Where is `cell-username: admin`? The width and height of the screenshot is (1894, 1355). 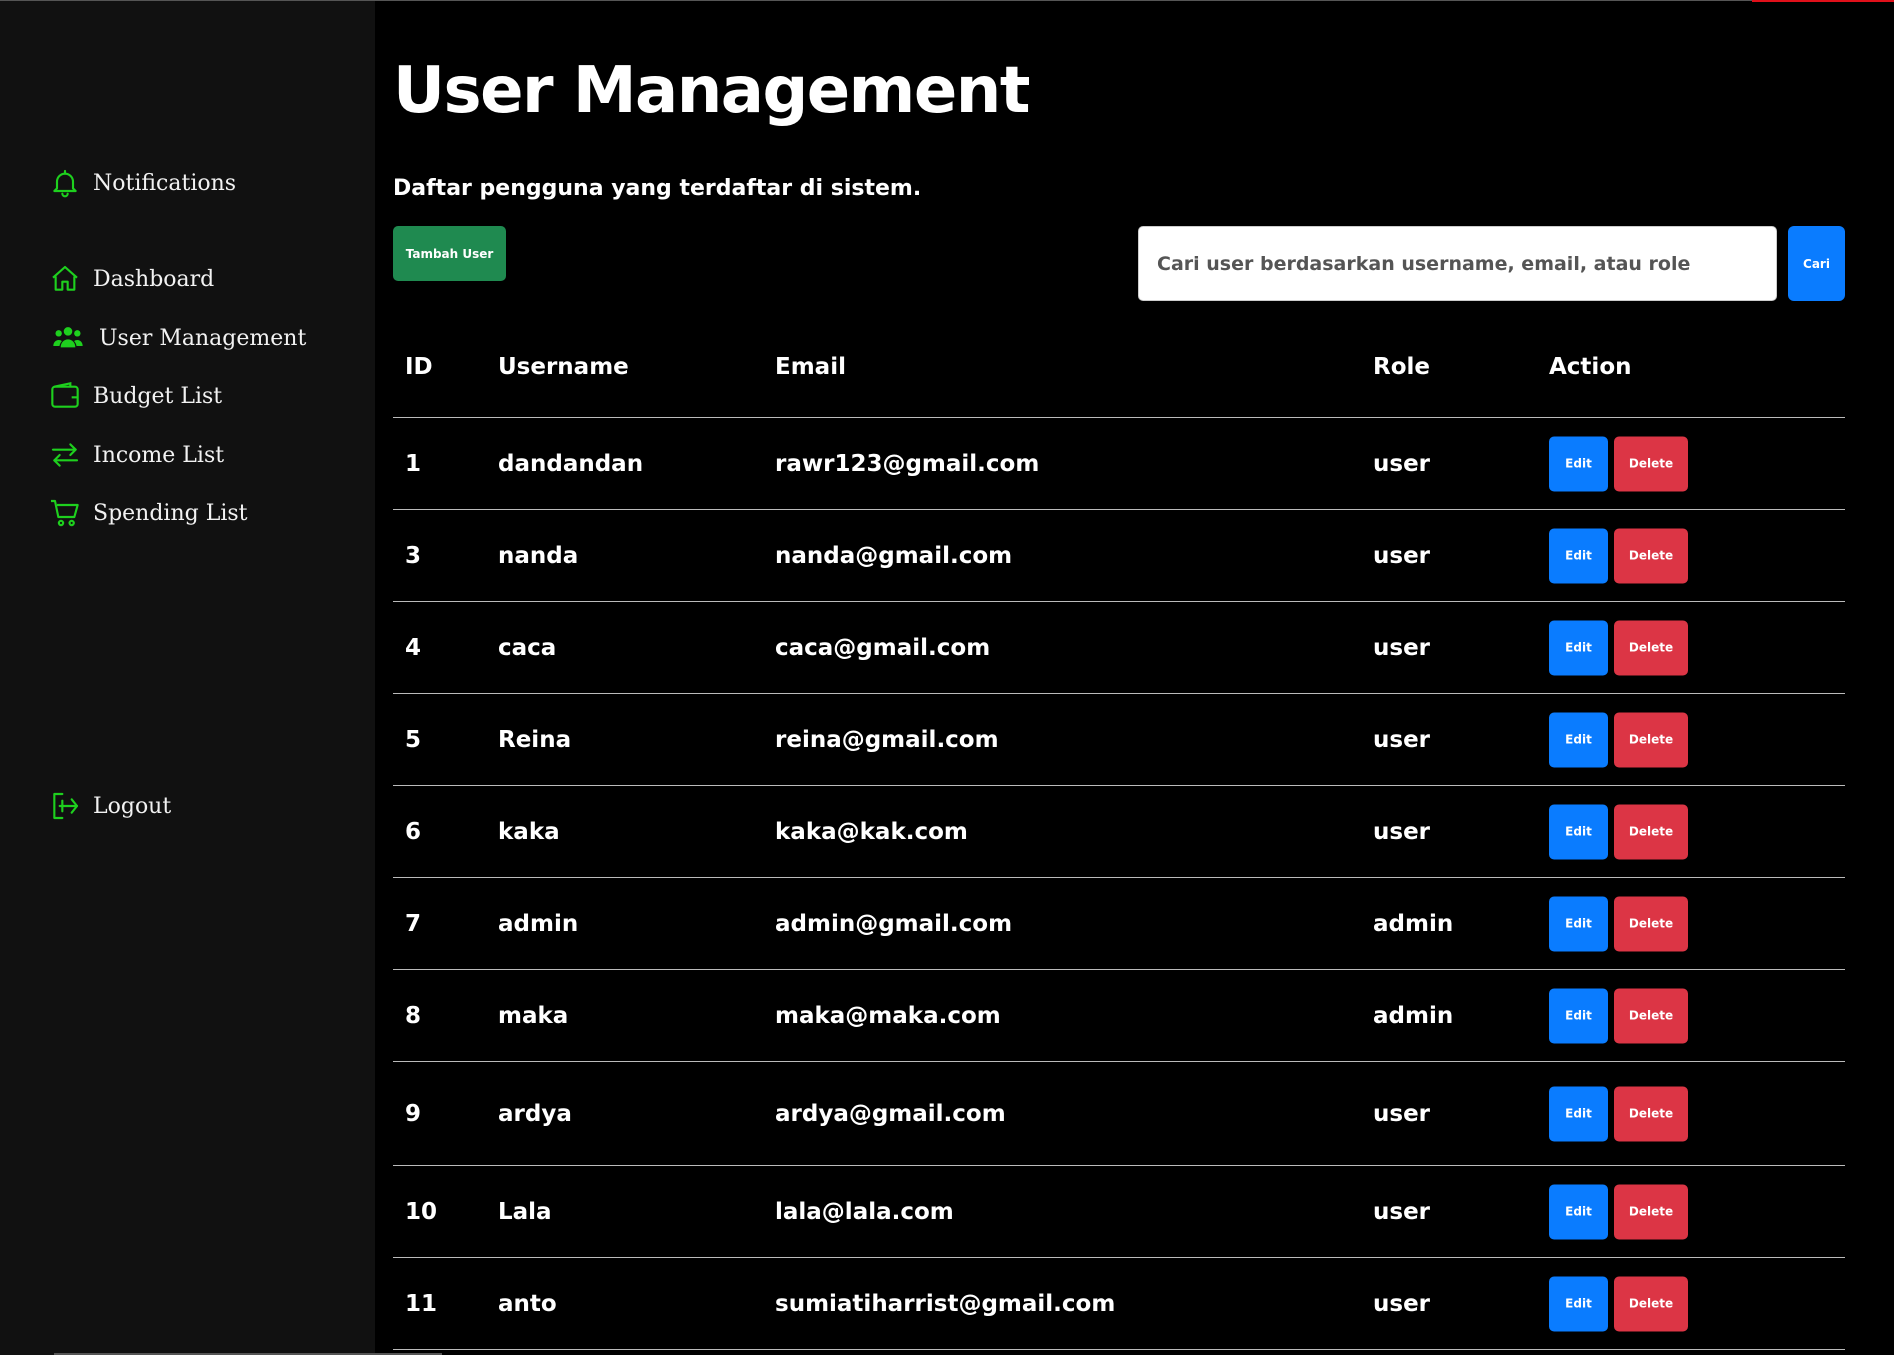 cell-username: admin is located at coordinates (538, 923).